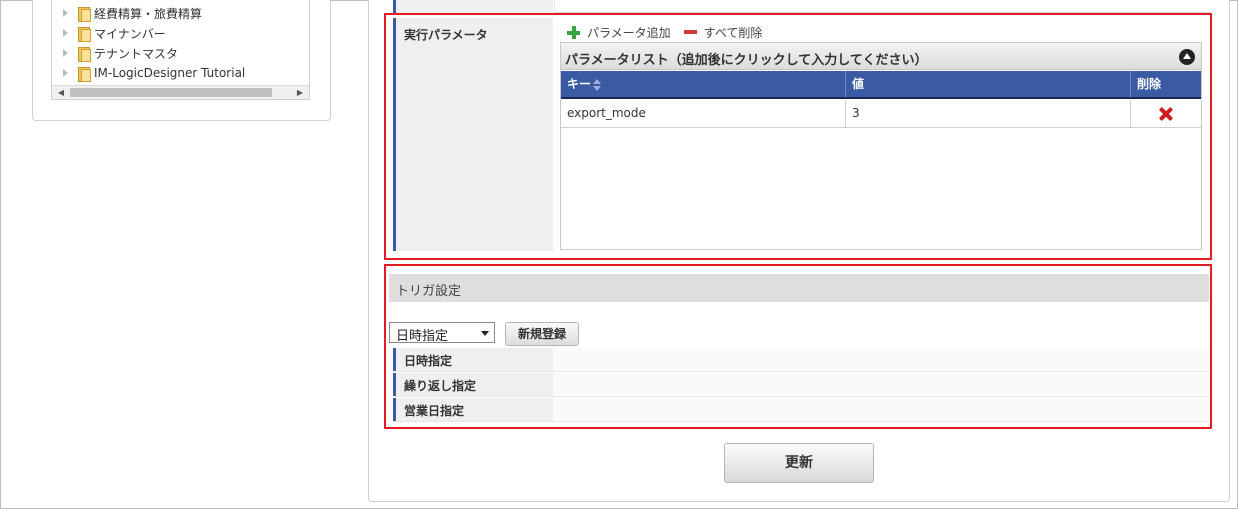  Describe the element at coordinates (136, 53) in the screenshot. I see `tree-item-label: テナントマスタ` at that location.